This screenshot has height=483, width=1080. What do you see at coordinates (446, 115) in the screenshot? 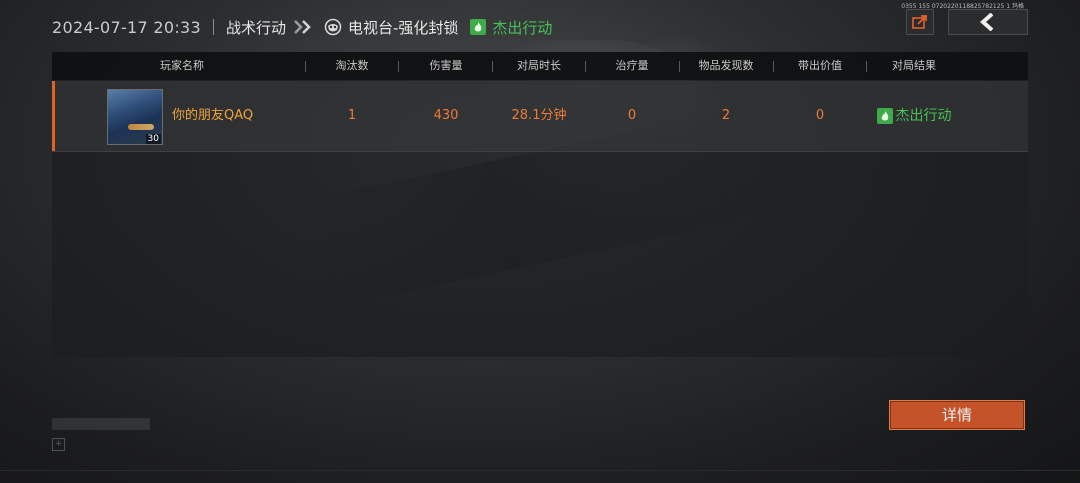
I see `damage-value: 430` at bounding box center [446, 115].